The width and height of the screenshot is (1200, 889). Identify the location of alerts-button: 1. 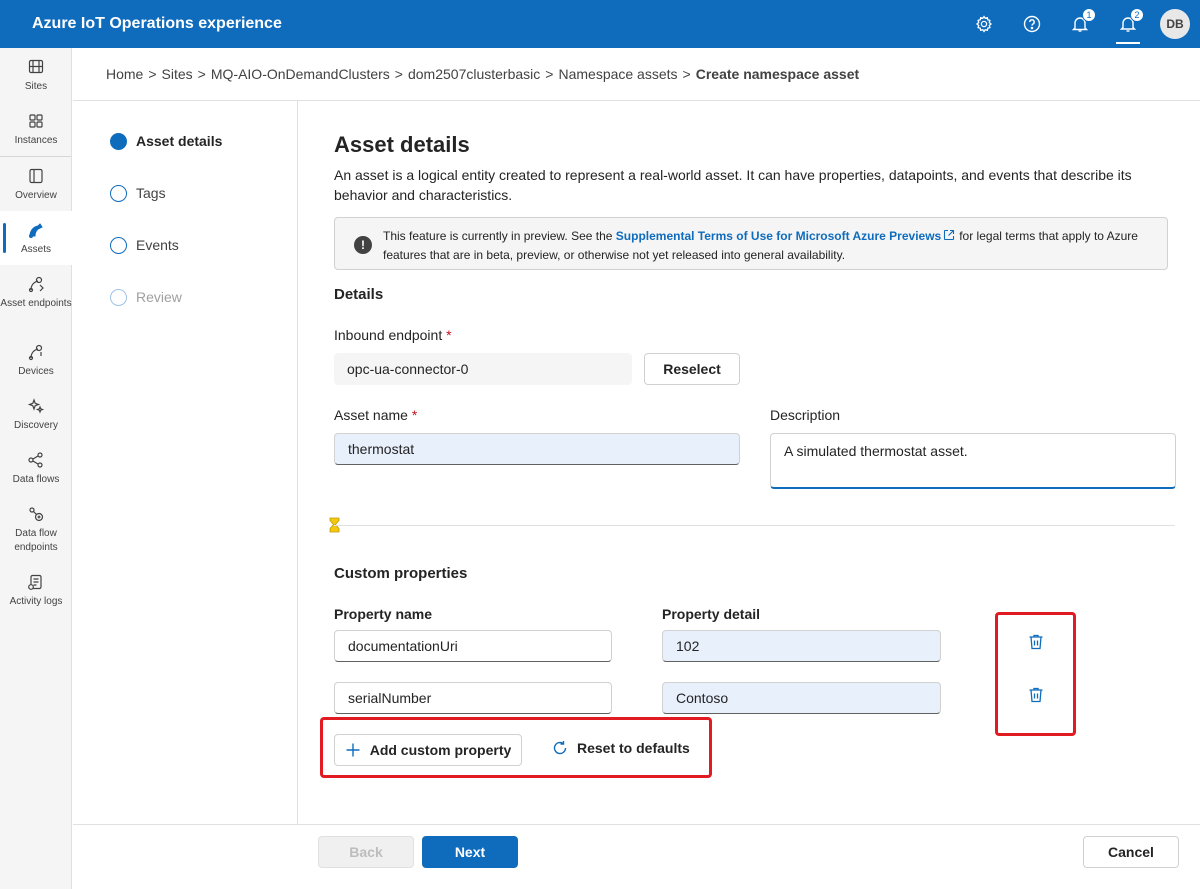
(1080, 24).